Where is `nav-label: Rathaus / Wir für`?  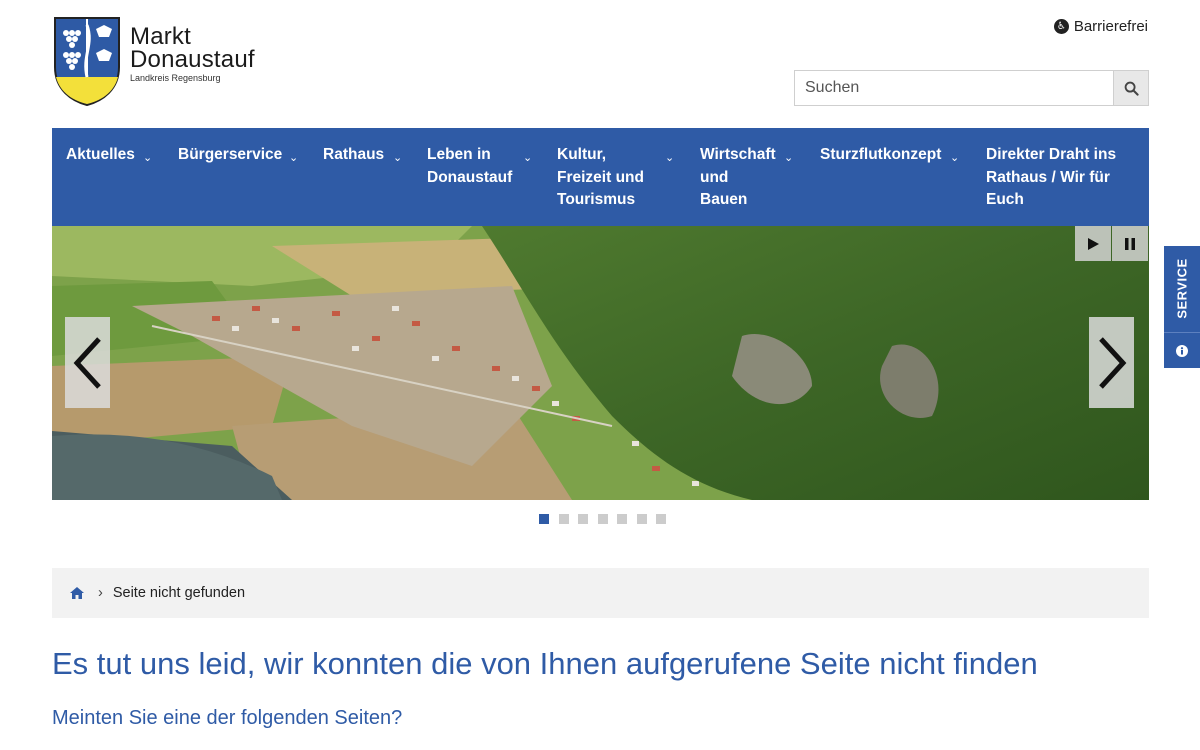 nav-label: Rathaus / Wir für is located at coordinates (1048, 177).